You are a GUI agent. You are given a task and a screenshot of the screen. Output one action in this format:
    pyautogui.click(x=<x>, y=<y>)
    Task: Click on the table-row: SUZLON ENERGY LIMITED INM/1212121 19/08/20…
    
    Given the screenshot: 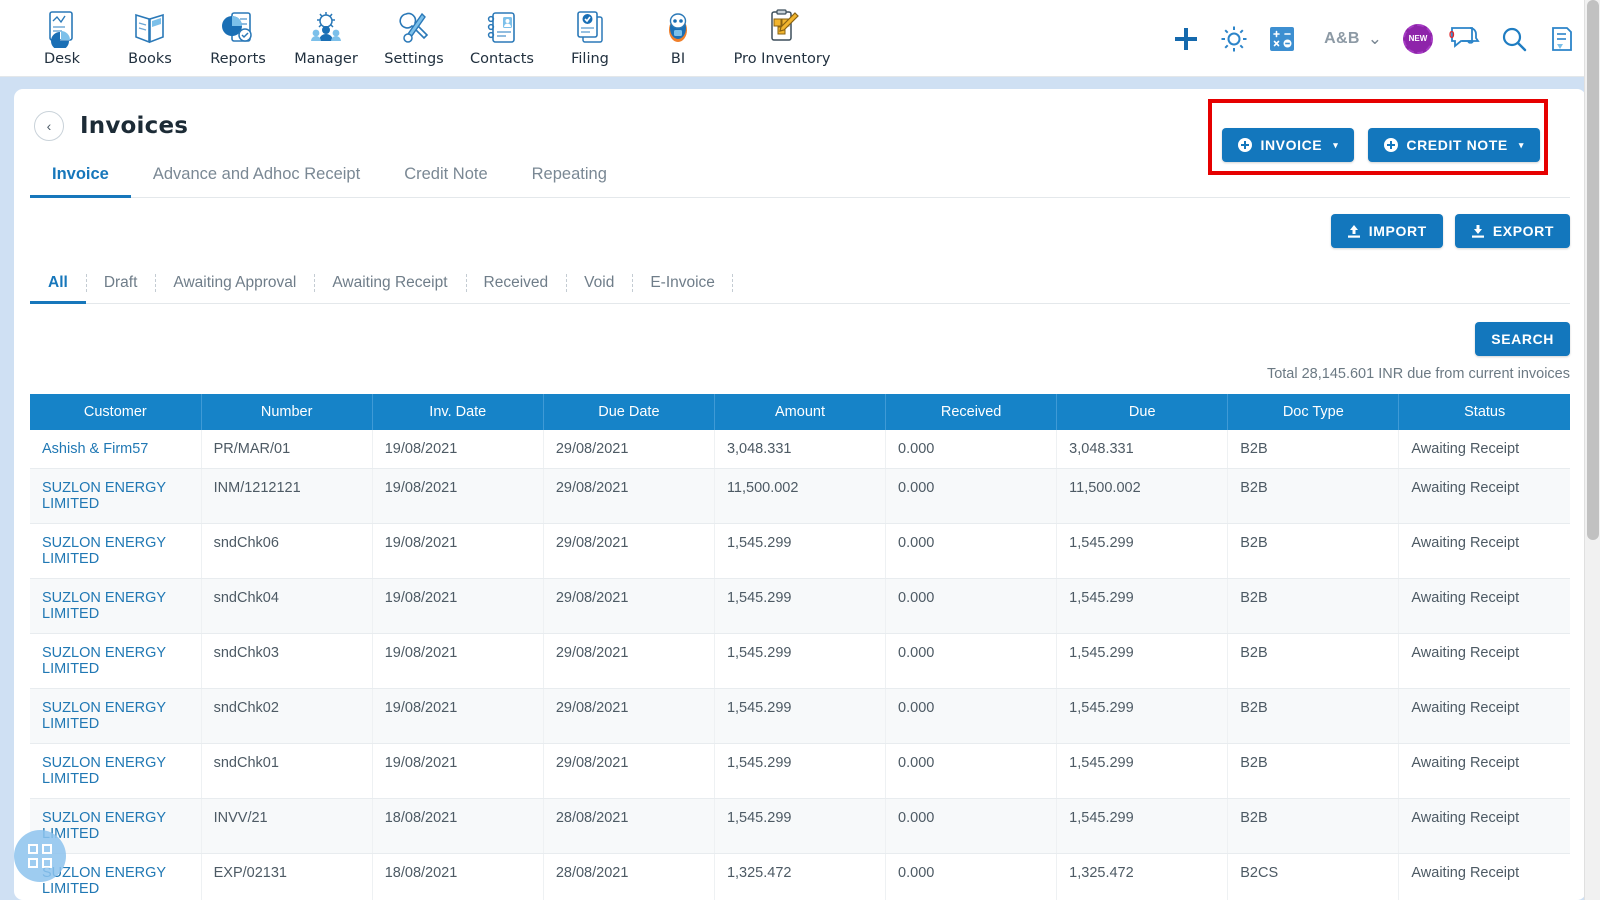 What is the action you would take?
    pyautogui.click(x=800, y=496)
    